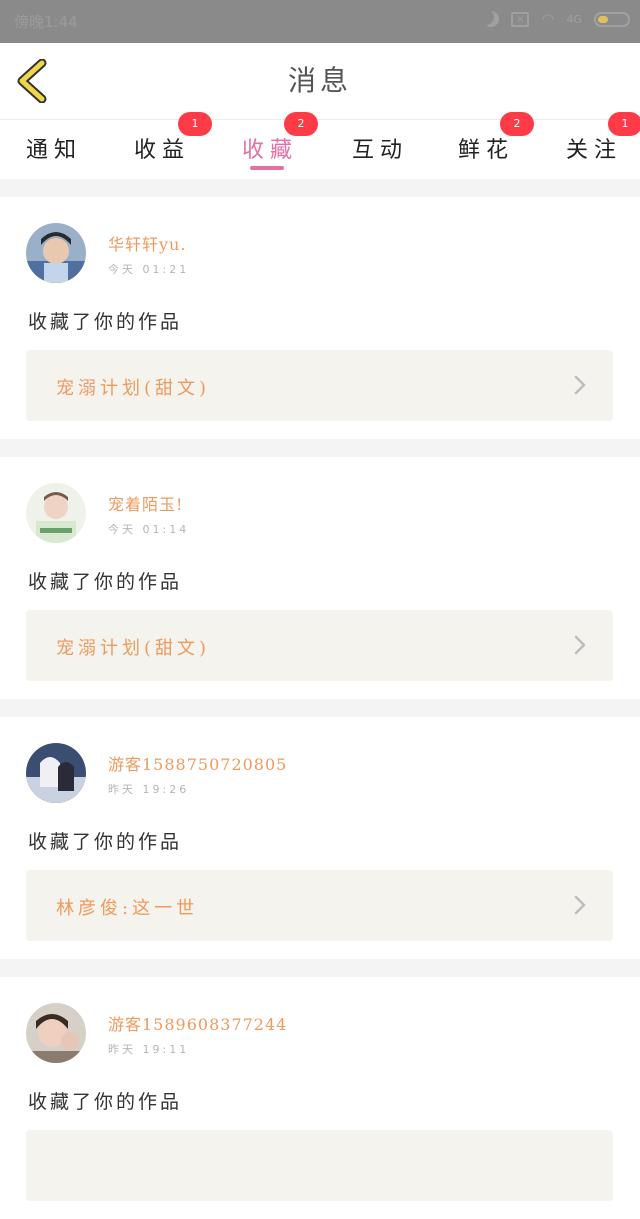  What do you see at coordinates (127, 908) in the screenshot?
I see `work-title: 林彦俊:这一世` at bounding box center [127, 908].